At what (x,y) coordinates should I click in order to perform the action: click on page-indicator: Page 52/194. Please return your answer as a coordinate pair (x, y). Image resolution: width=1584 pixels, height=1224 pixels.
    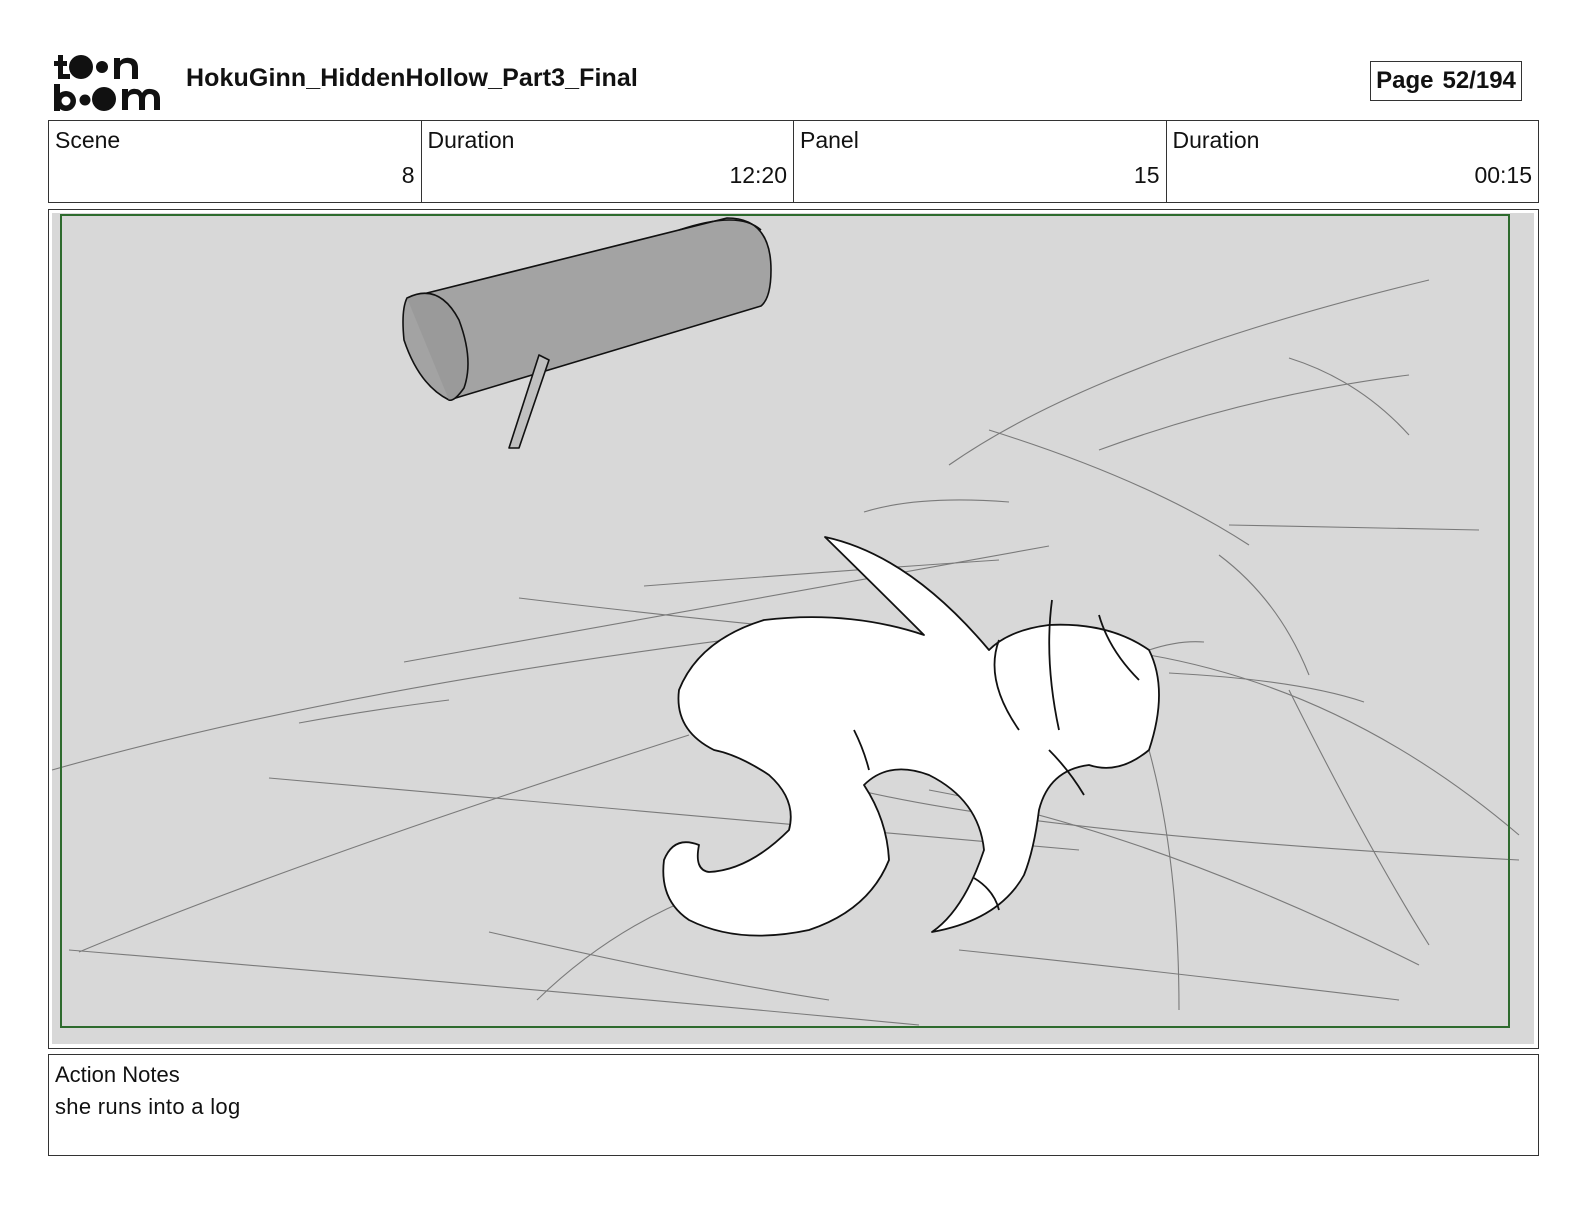
    Looking at the image, I should click on (1446, 81).